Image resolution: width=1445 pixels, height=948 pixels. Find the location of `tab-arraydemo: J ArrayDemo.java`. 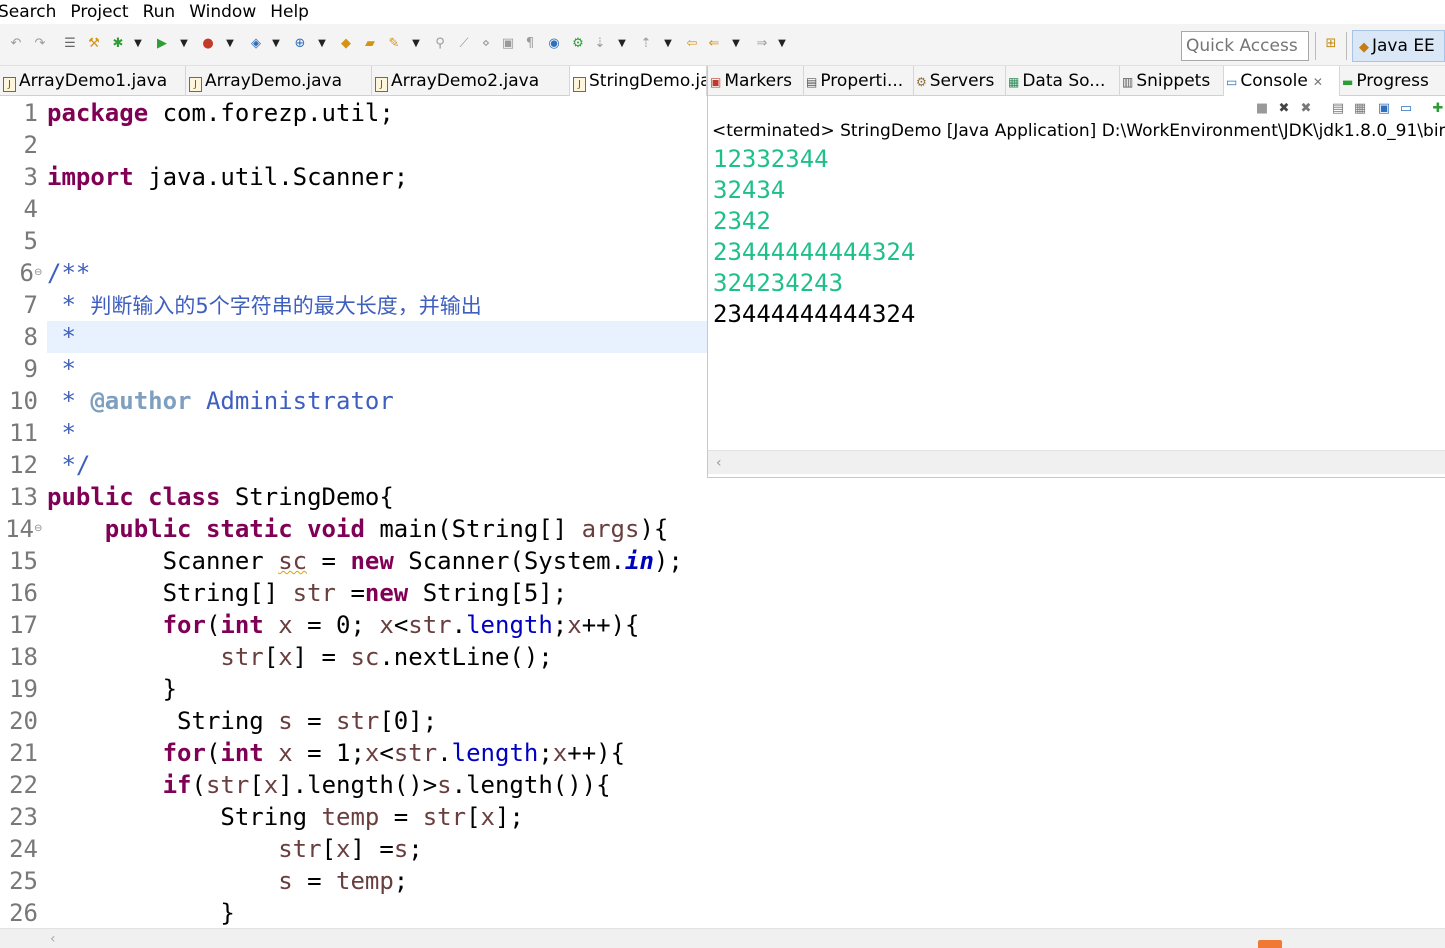

tab-arraydemo: J ArrayDemo.java is located at coordinates (279, 81).